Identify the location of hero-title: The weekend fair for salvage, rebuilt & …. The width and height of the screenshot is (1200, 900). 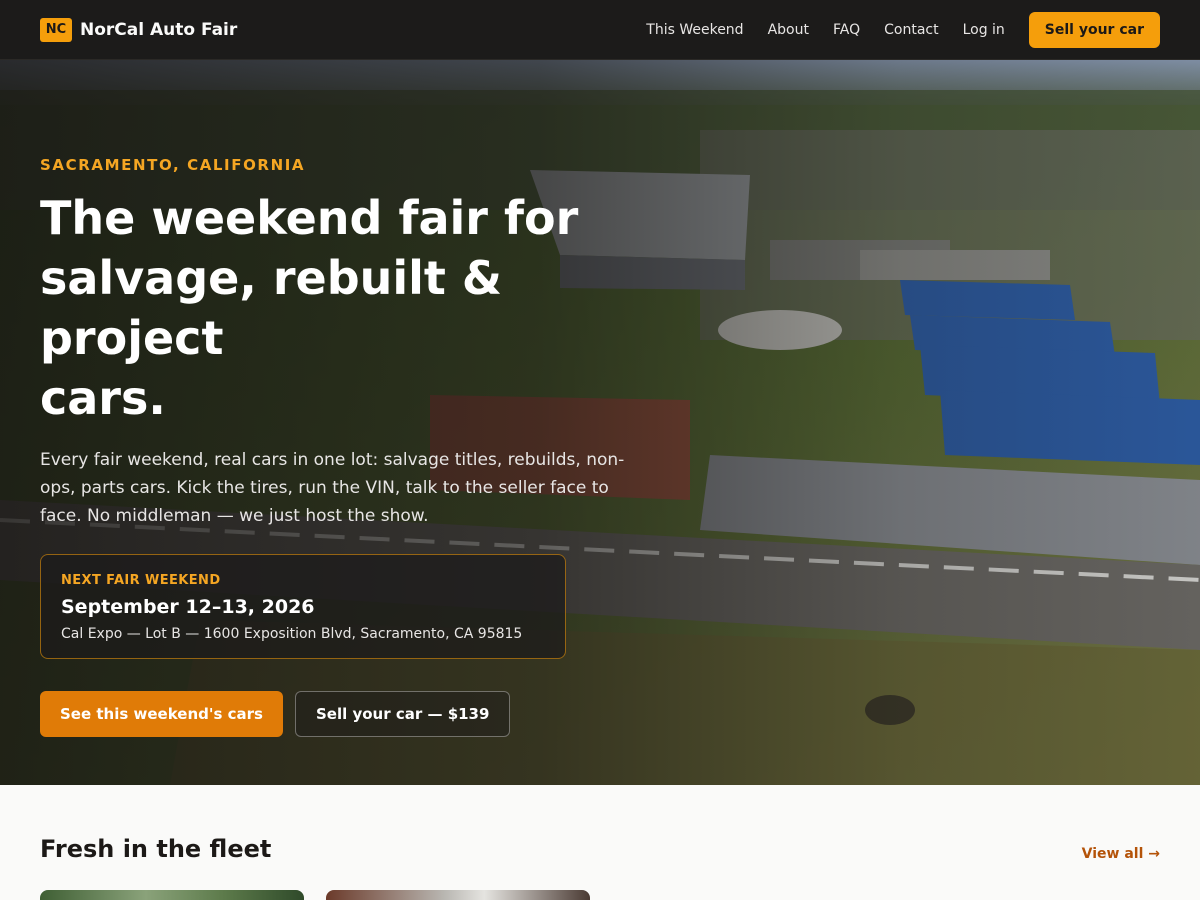
(360, 308).